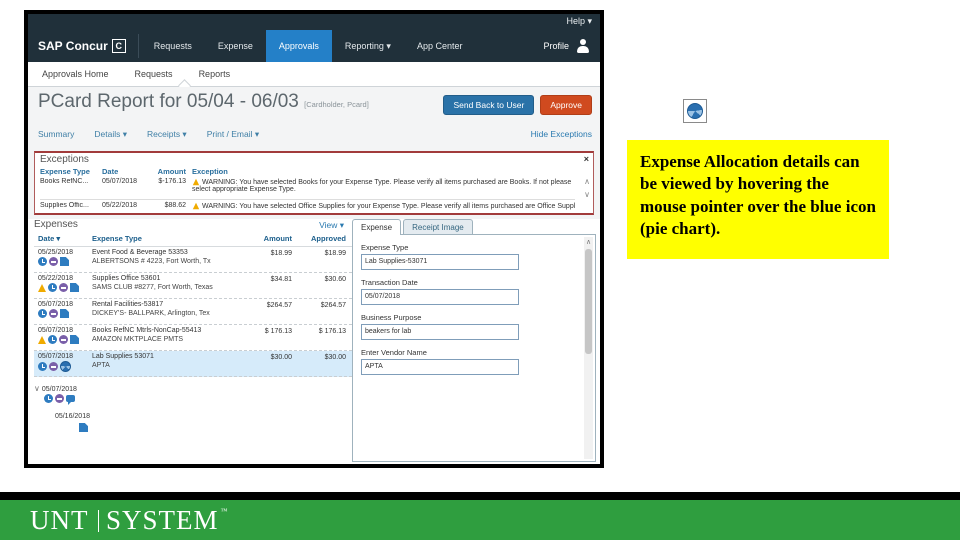 This screenshot has width=960, height=540. What do you see at coordinates (332, 331) in the screenshot?
I see `expense-approved: $ 176.13` at bounding box center [332, 331].